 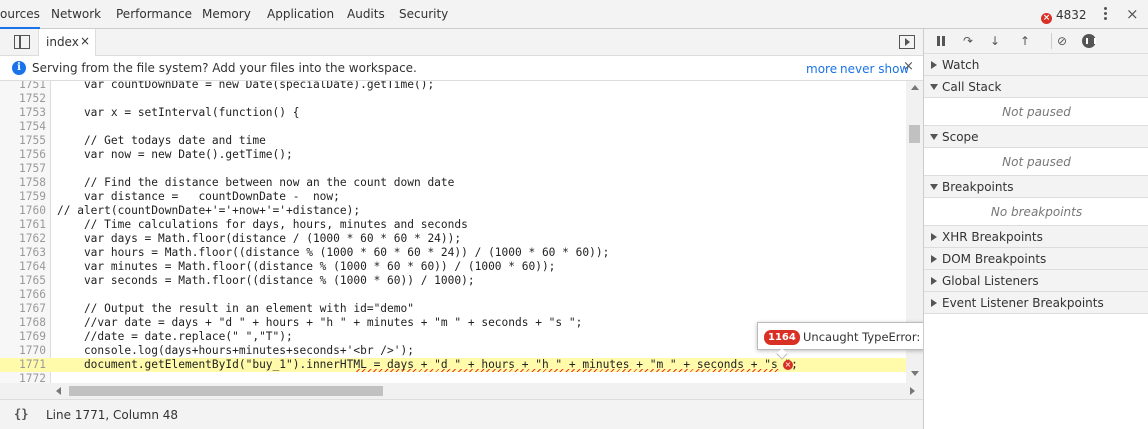 What do you see at coordinates (76, 14) in the screenshot?
I see `tab-network: Network` at bounding box center [76, 14].